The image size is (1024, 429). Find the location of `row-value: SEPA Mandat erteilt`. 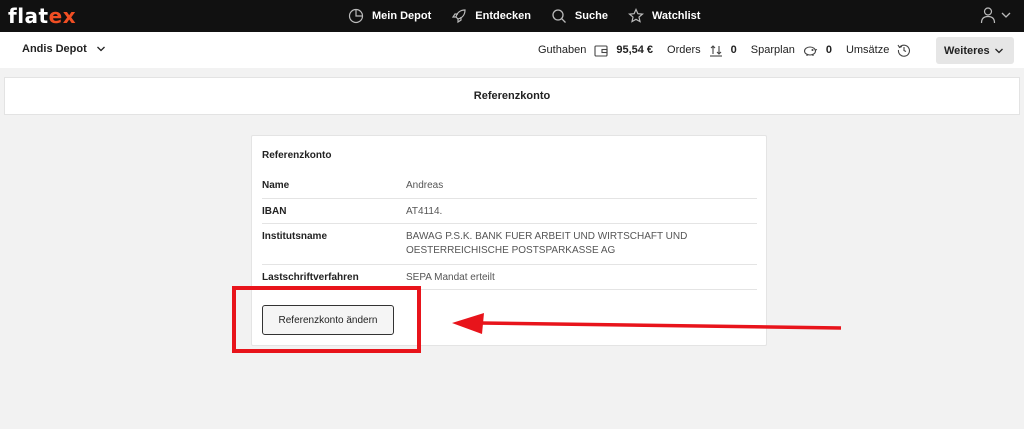

row-value: SEPA Mandat erteilt is located at coordinates (450, 277).